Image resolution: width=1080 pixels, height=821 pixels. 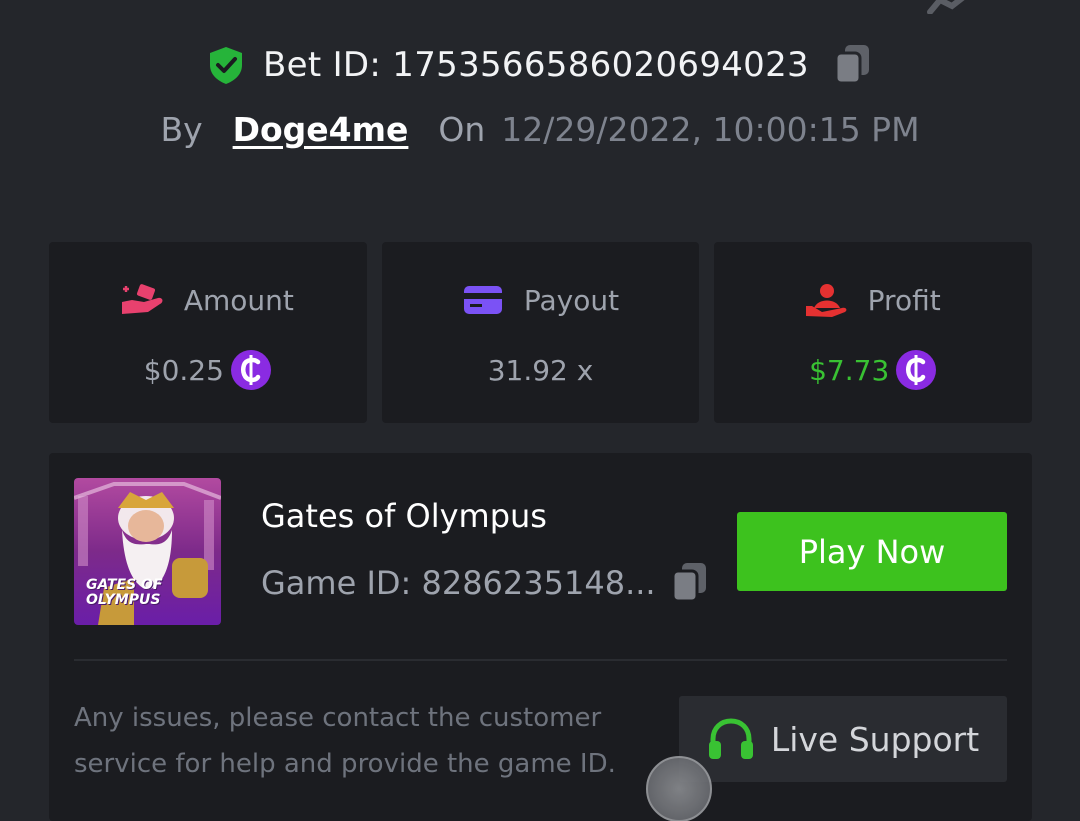 I want to click on bet-meta-row: By Doge4me On 12/29/2022, 10:00:15 PM, so click(x=540, y=129).